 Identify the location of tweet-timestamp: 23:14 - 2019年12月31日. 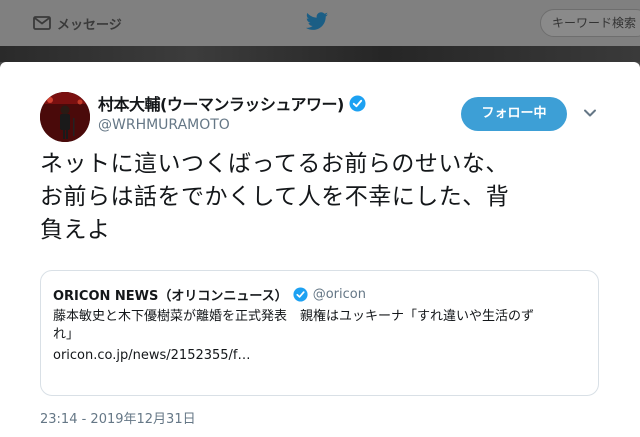
(118, 417).